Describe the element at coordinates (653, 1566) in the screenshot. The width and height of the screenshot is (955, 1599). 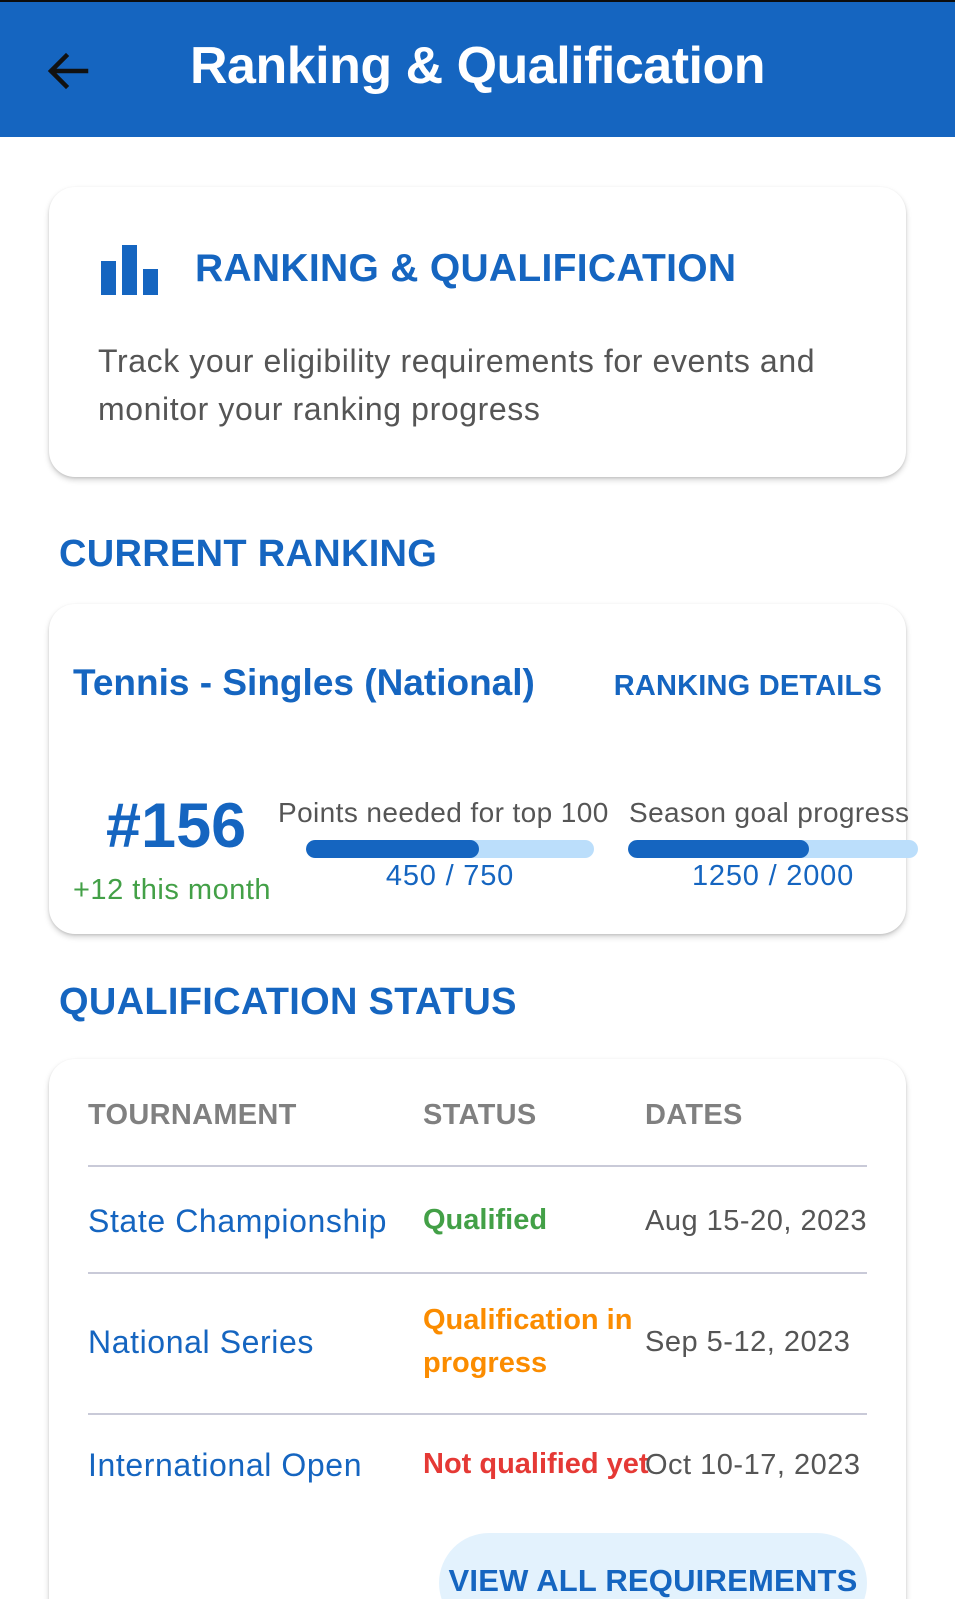
I see `view-all-requirements-button: VIEW ALL REQUIREMENTS` at that location.